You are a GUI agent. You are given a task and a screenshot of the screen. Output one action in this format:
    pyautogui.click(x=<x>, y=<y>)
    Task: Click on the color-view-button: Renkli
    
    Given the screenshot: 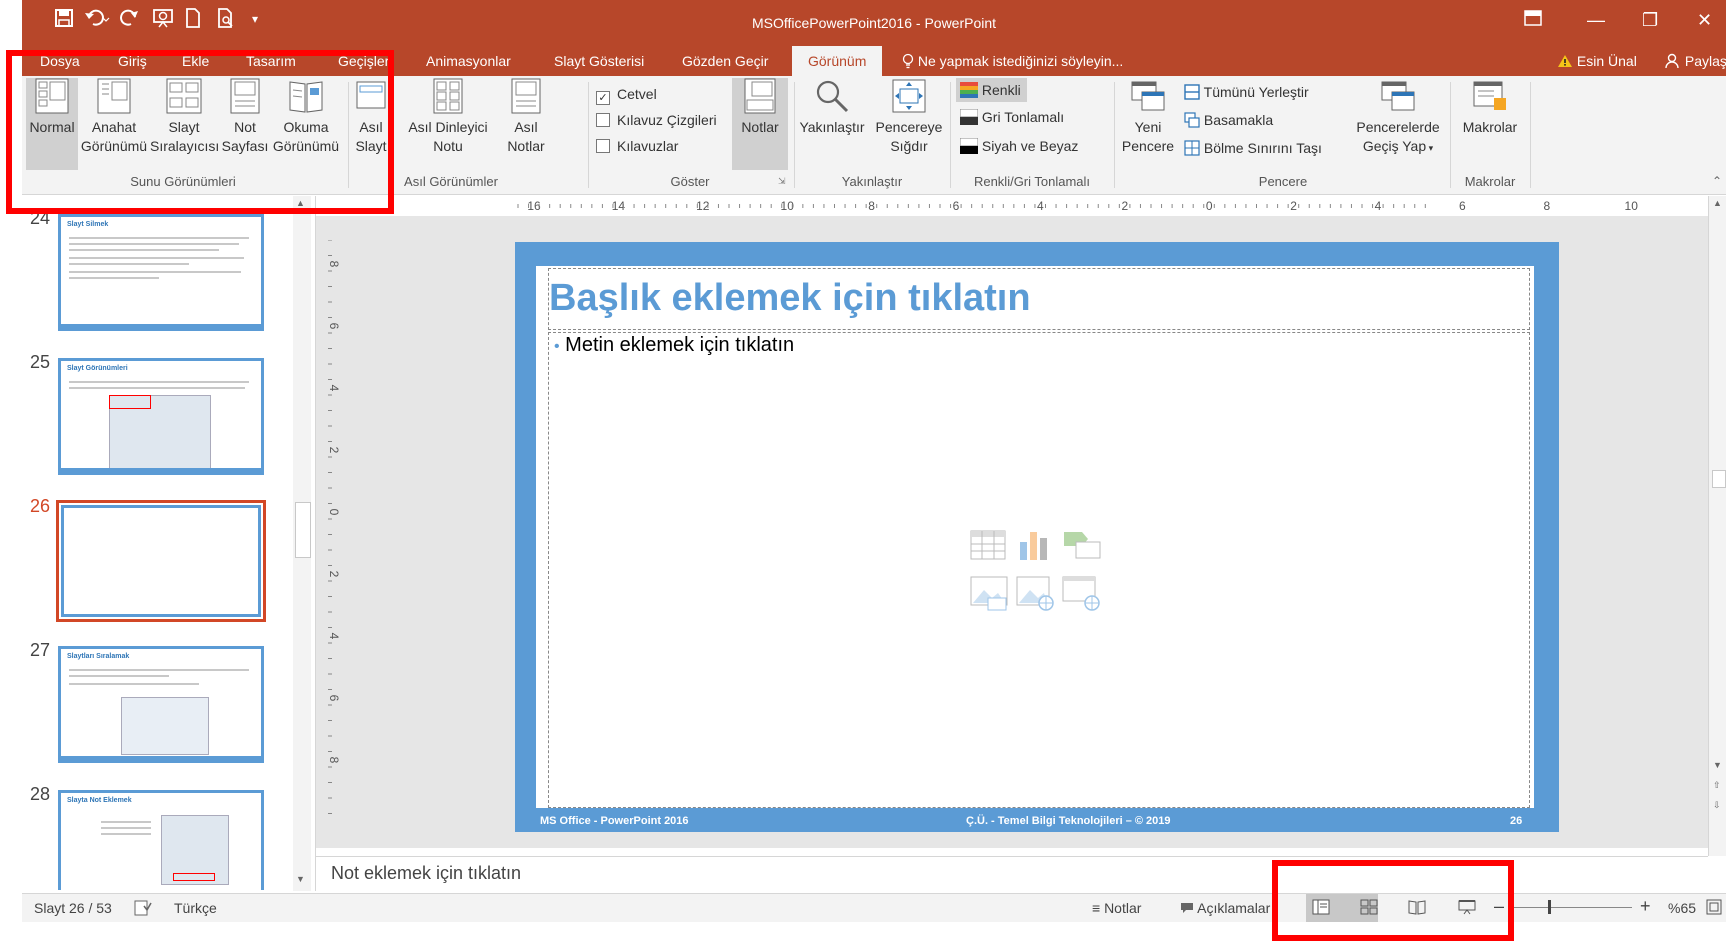 What is the action you would take?
    pyautogui.click(x=991, y=90)
    